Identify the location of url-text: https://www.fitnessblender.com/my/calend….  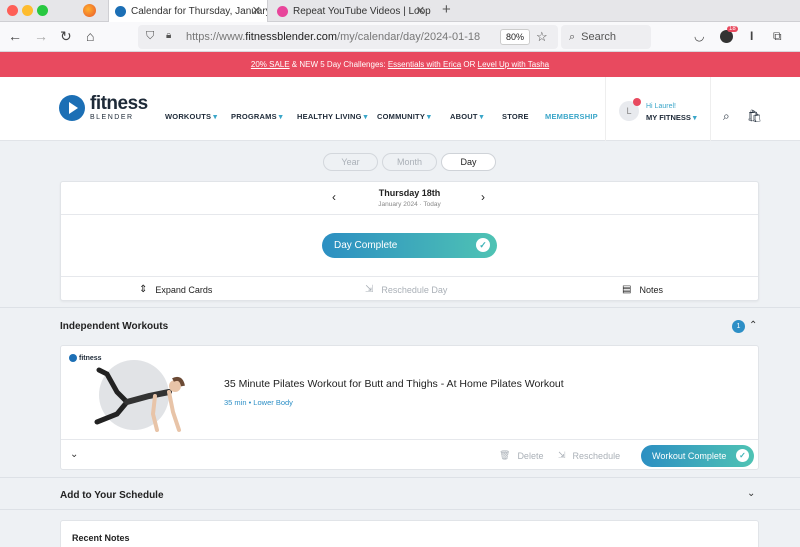
(333, 37).